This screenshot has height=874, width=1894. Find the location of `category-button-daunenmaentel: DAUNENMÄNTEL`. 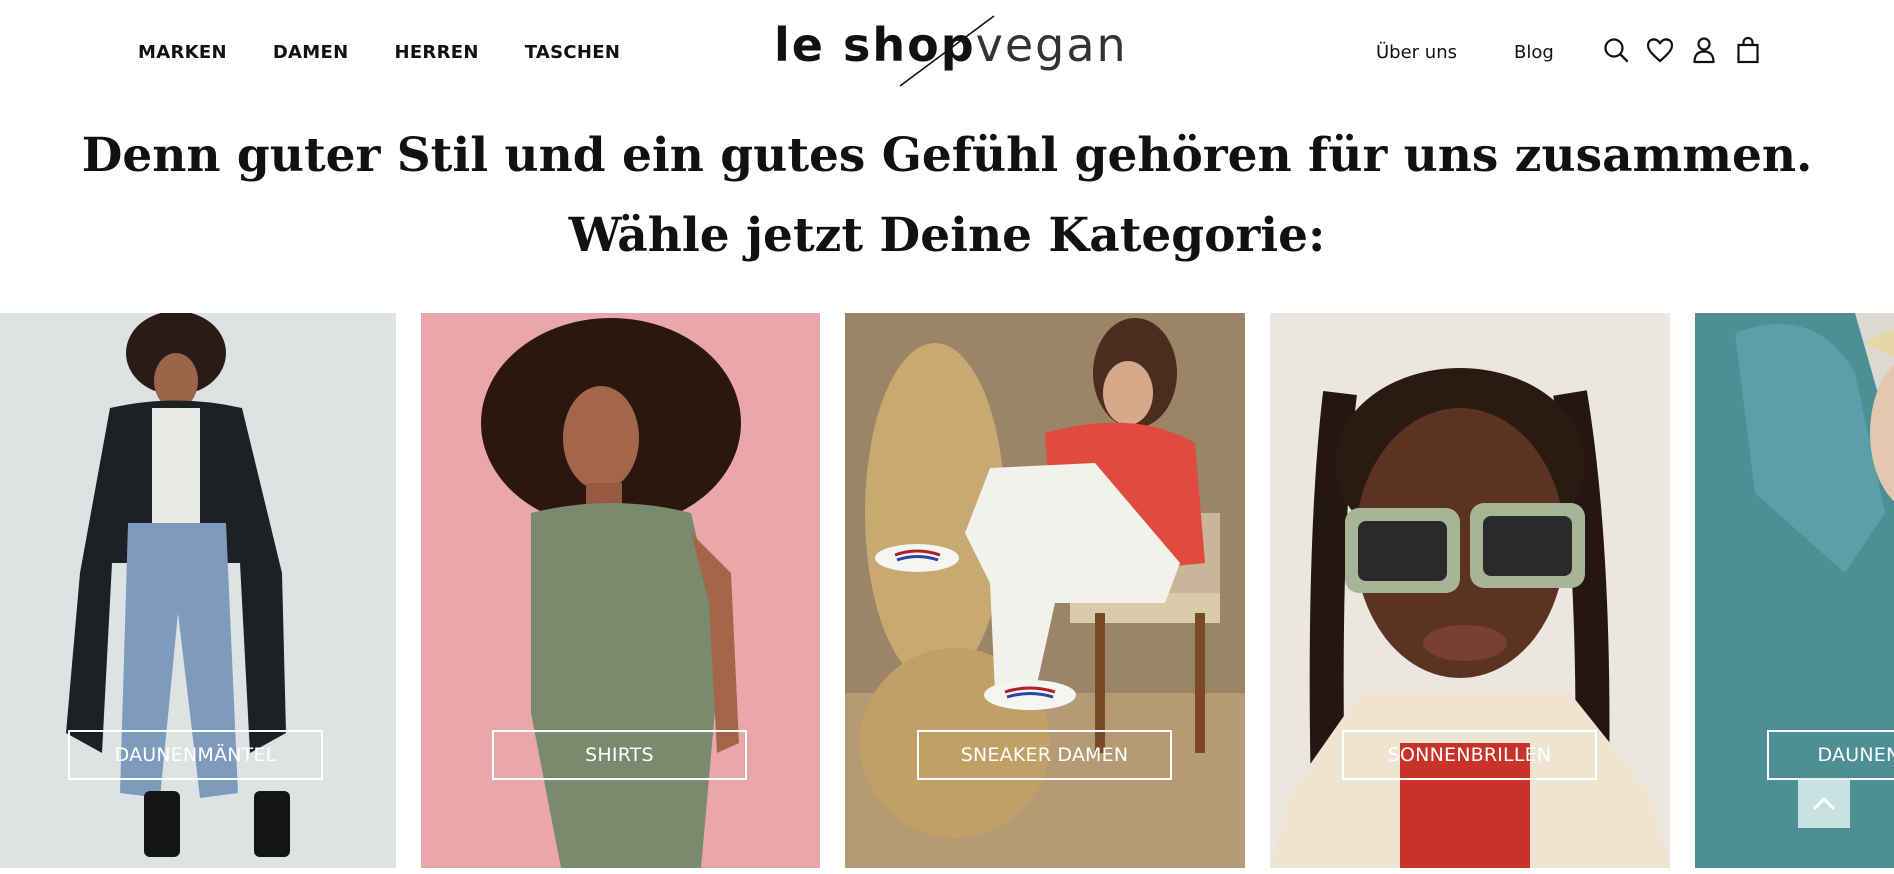

category-button-daunenmaentel: DAUNENMÄNTEL is located at coordinates (195, 755).